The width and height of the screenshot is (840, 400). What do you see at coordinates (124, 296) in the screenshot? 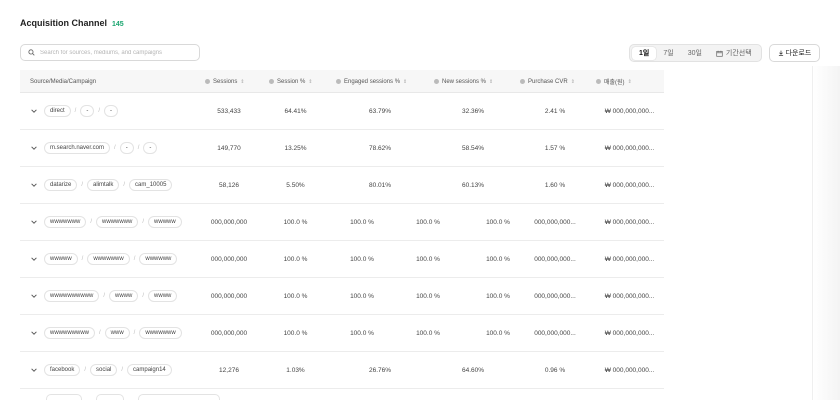
I see `medium-chip: wwww` at bounding box center [124, 296].